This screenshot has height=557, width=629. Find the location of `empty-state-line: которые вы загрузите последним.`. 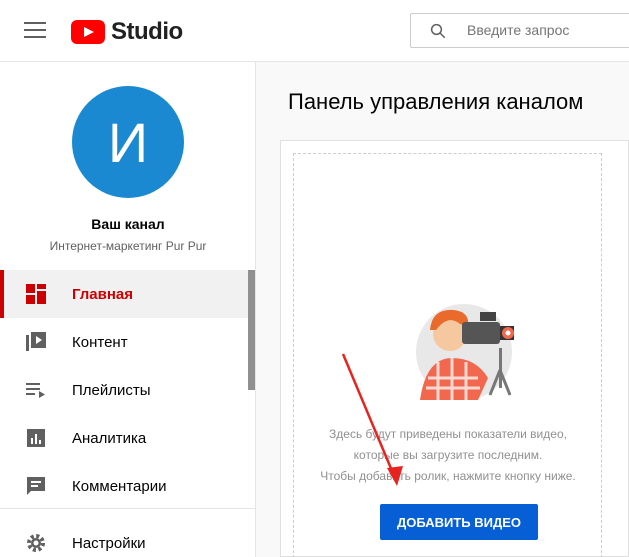

empty-state-line: которые вы загрузите последним. is located at coordinates (448, 455).